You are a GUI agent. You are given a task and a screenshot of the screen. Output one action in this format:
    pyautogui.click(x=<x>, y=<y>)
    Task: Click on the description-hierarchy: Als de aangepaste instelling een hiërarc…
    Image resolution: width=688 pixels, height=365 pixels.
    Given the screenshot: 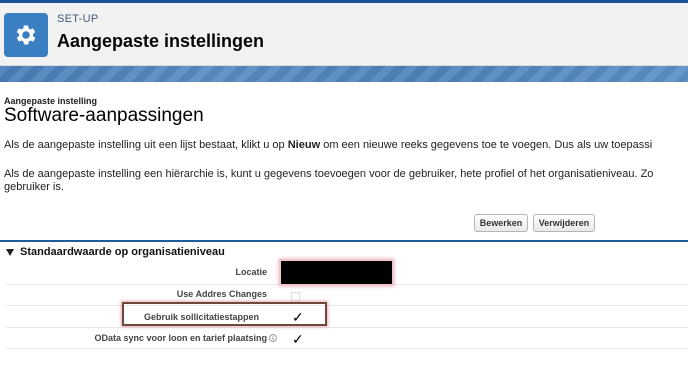 What is the action you would take?
    pyautogui.click(x=328, y=181)
    